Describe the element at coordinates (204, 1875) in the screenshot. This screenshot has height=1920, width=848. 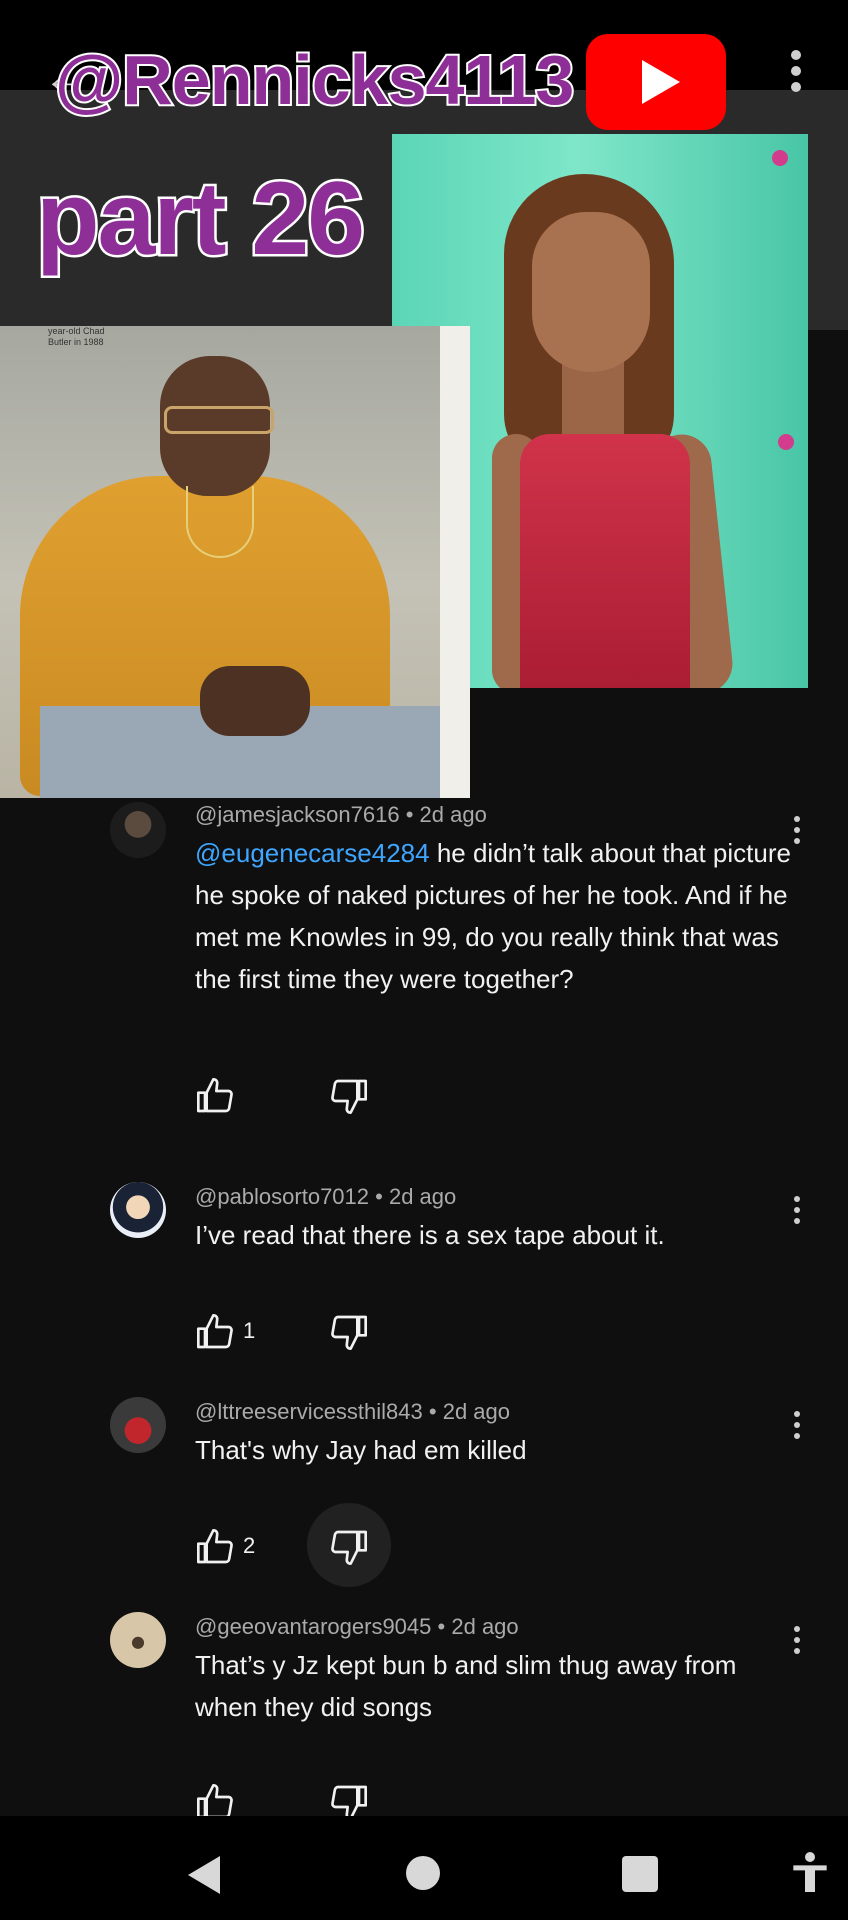
I see `nav-back-icon` at that location.